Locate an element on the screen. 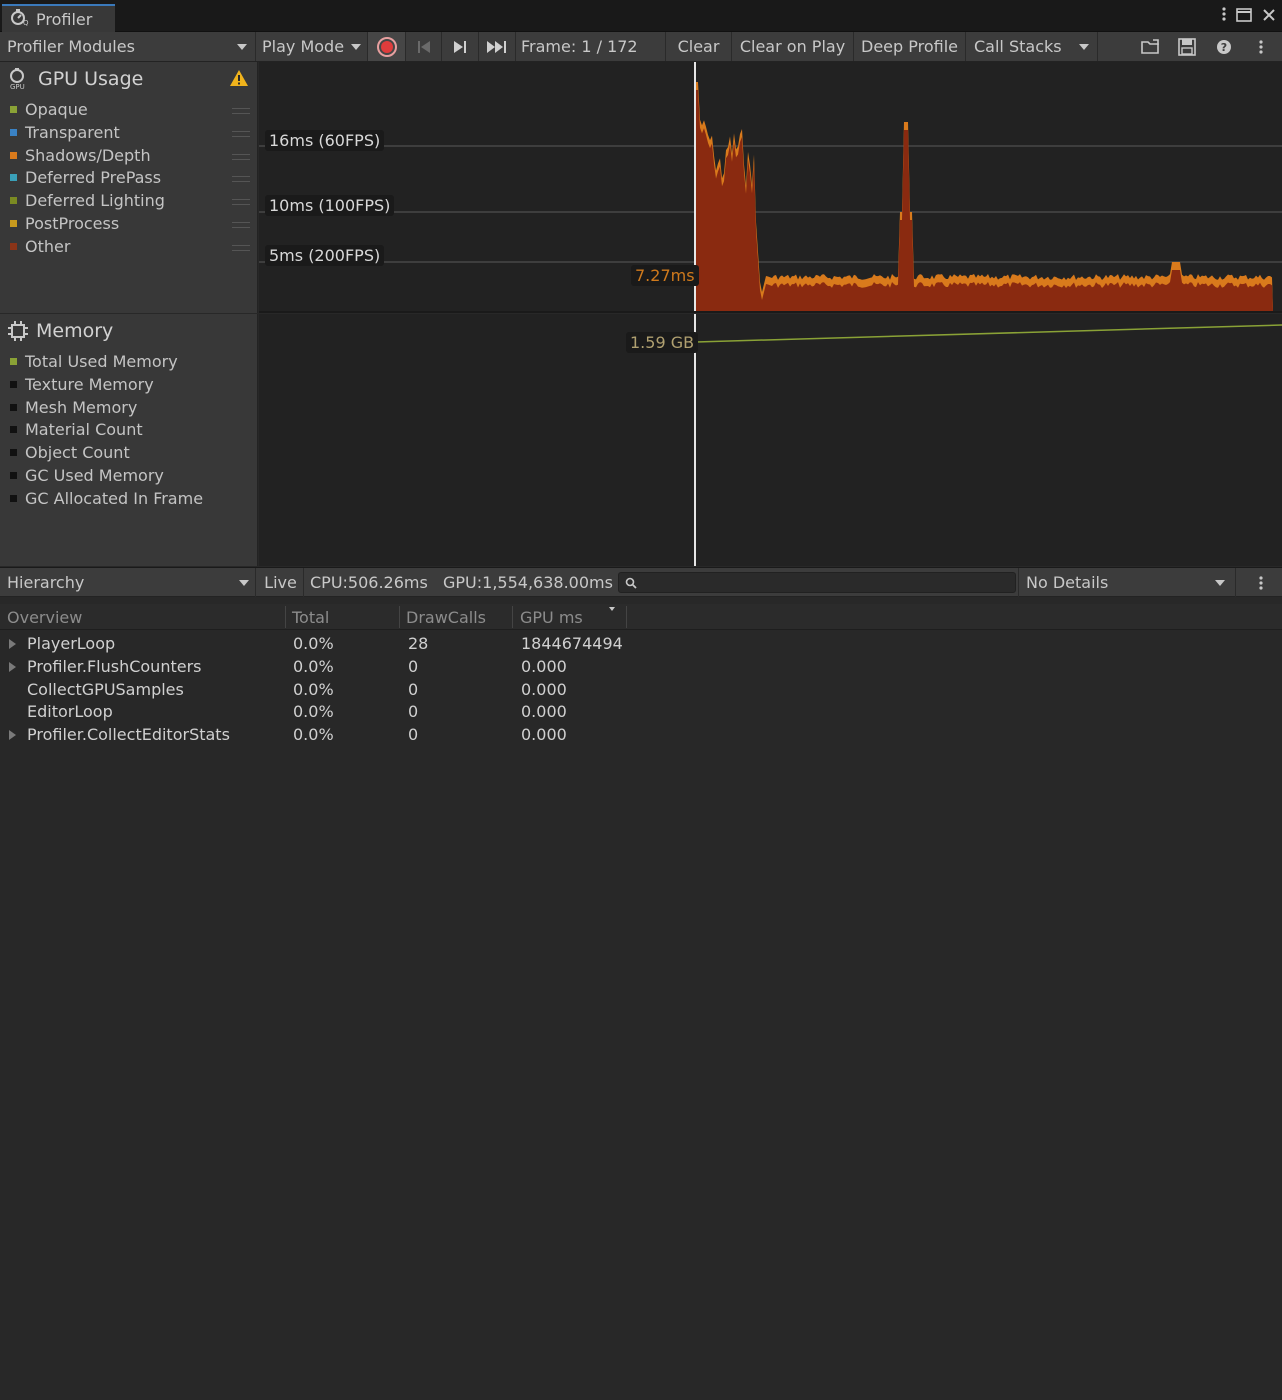 This screenshot has width=1282, height=1400. legend-item: Shadows/Depth is located at coordinates (130, 155).